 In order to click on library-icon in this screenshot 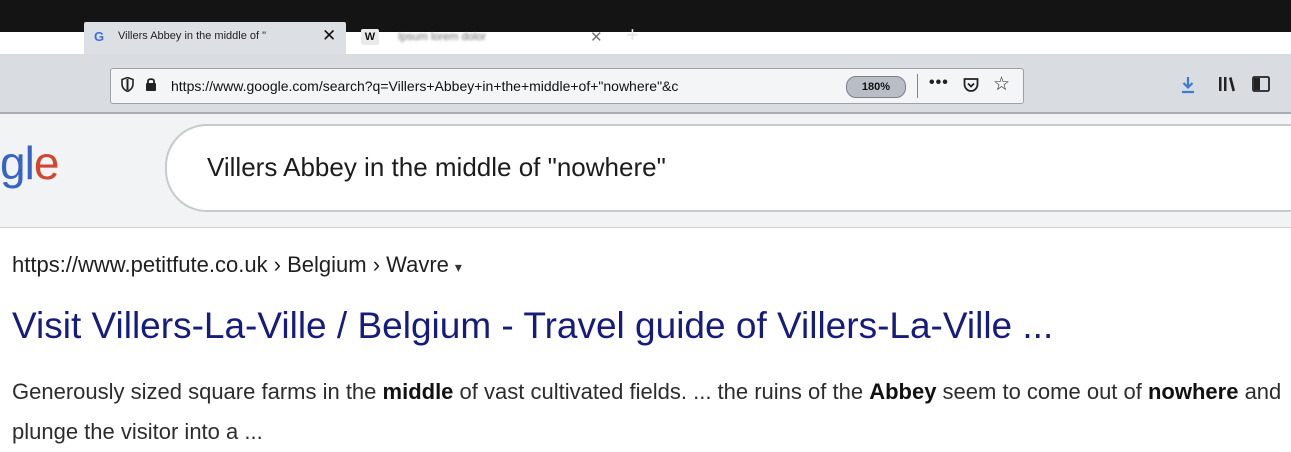, I will do `click(1227, 84)`.